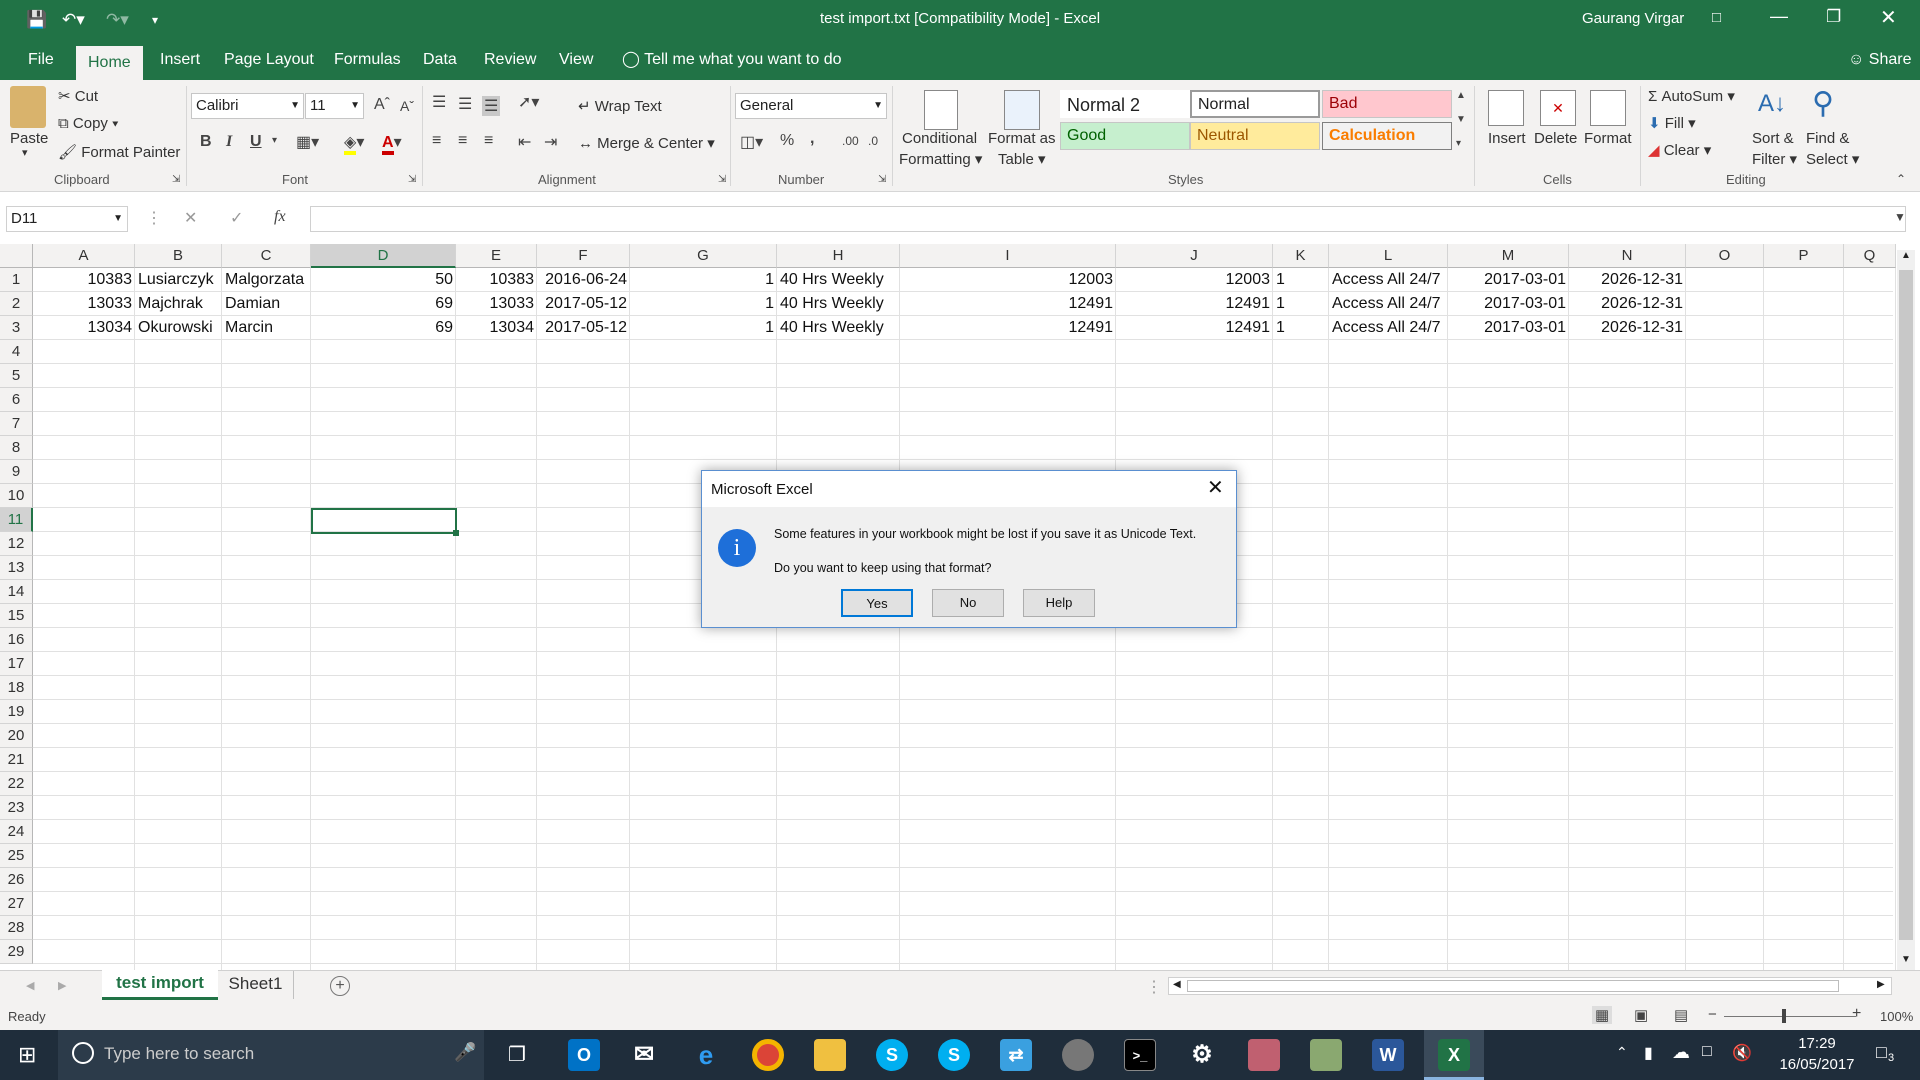  Describe the element at coordinates (1078, 1055) in the screenshot. I see `snipping-icon` at that location.